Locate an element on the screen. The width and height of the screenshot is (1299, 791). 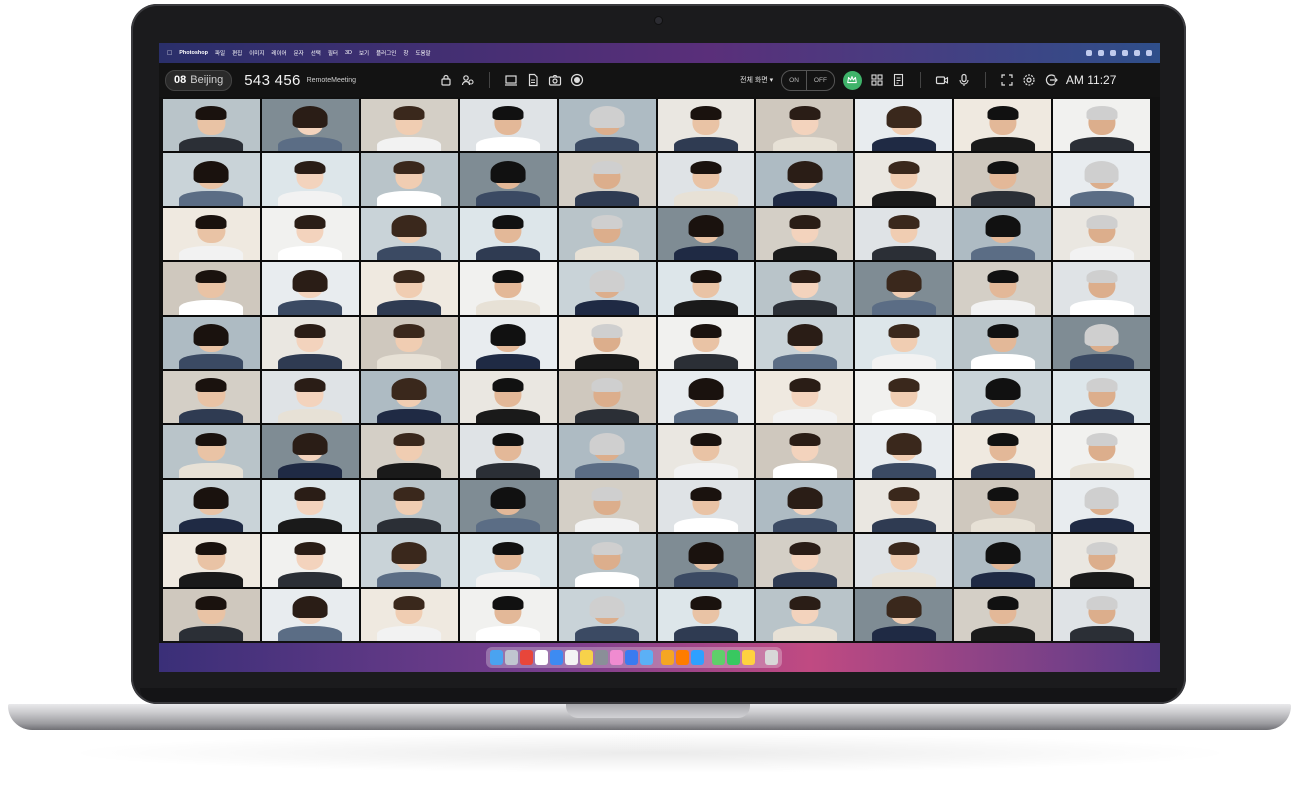
notes-list-icon is located at coordinates (899, 80).